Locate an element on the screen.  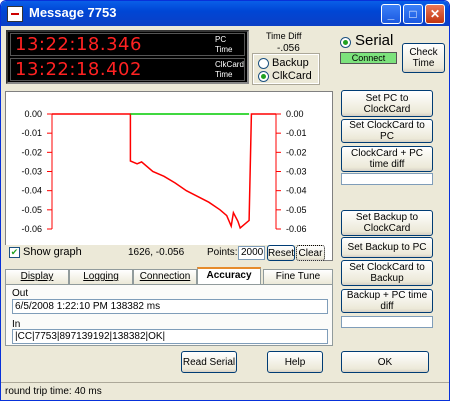
title-bar: Message 7753 _ □ ✕ is located at coordinates (225, 13).